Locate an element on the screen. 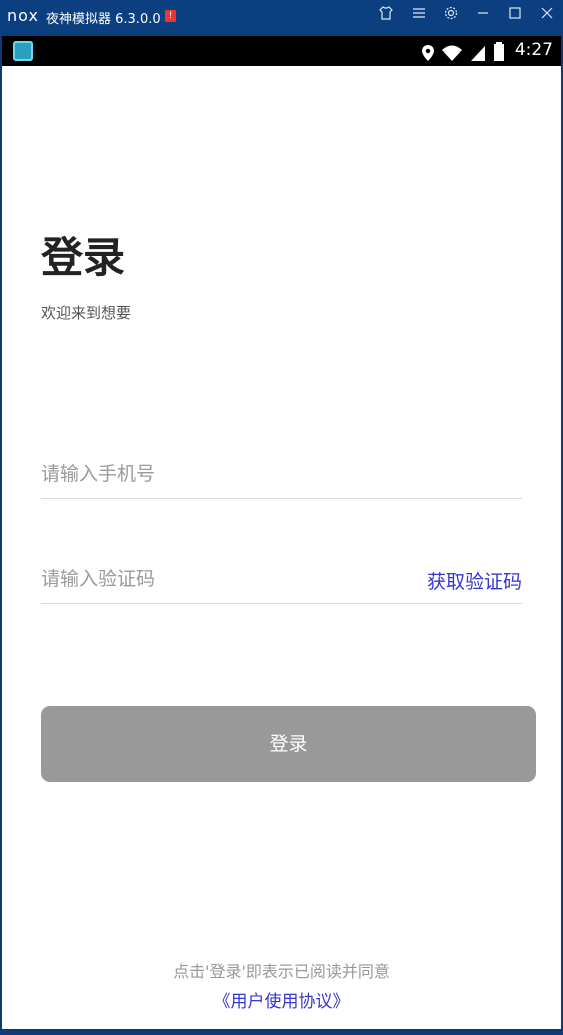  app-icon is located at coordinates (23, 51).